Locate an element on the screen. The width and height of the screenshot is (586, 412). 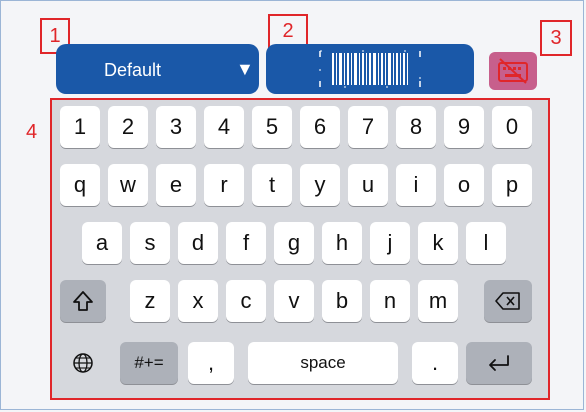
input-toolbar: Default ▼ is located at coordinates (297, 69).